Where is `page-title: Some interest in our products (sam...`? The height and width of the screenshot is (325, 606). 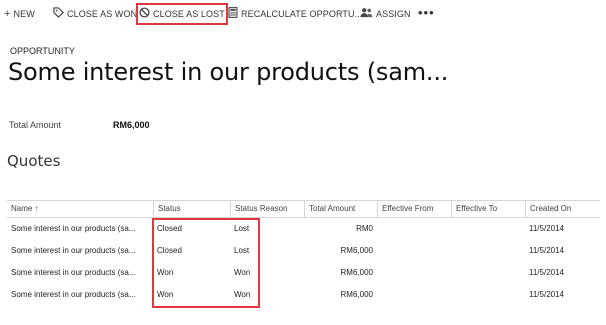 page-title: Some interest in our products (sam... is located at coordinates (228, 72).